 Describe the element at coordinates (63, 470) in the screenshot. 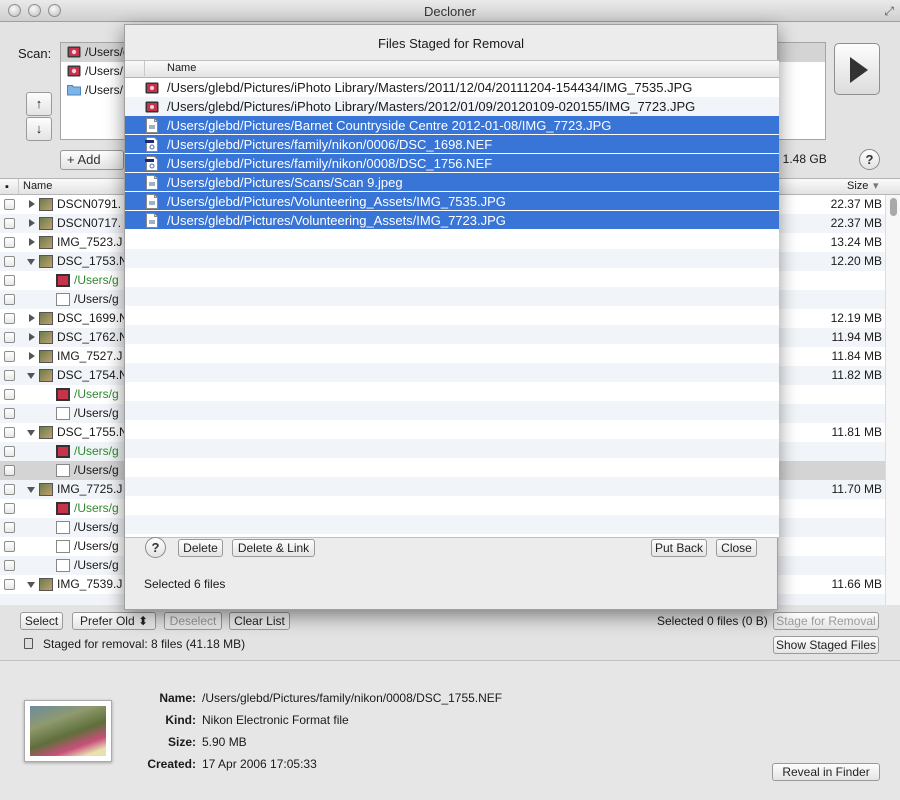

I see `file-icon` at that location.